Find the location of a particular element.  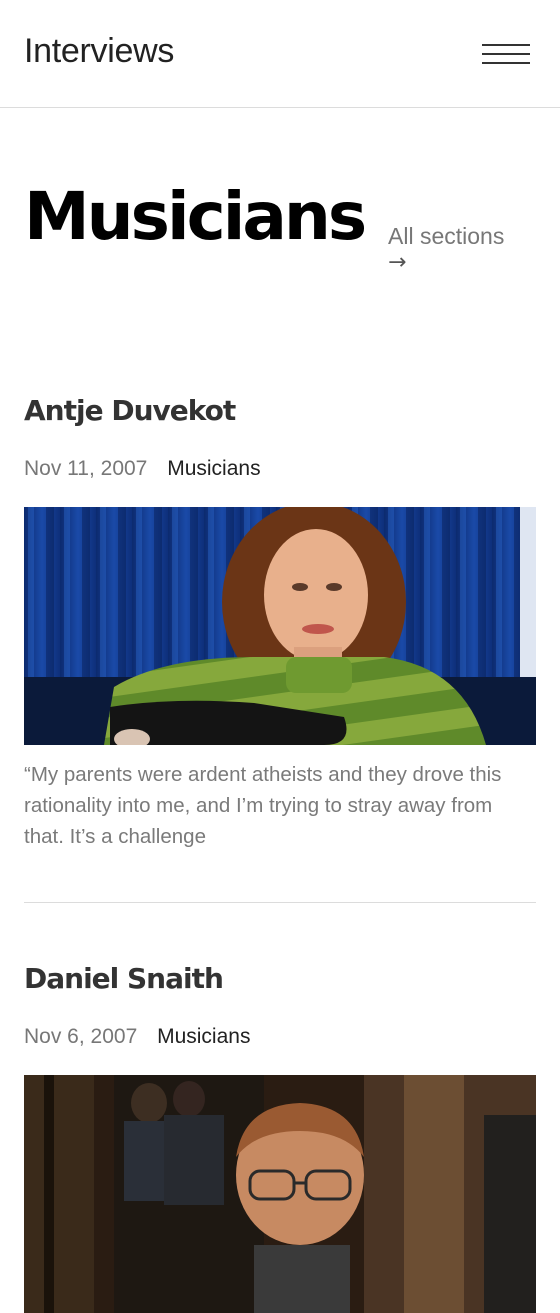

section-title: Musicians is located at coordinates (195, 216).